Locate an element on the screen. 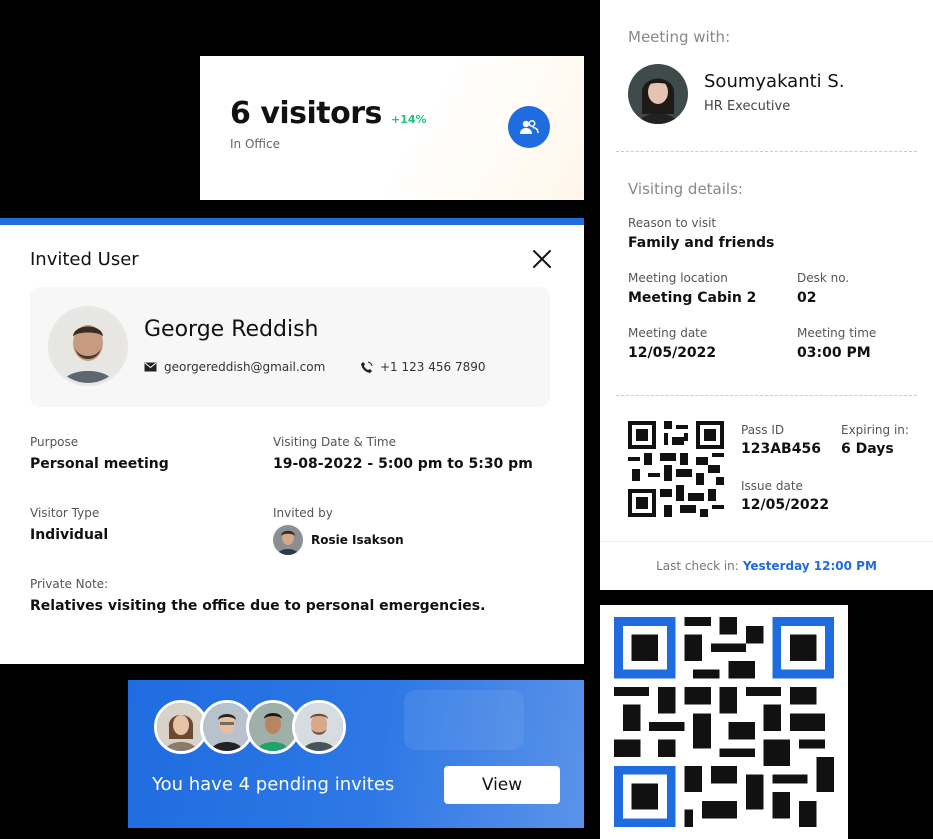 This screenshot has width=933, height=839. profile-email-text: georgereddish@gmail.com is located at coordinates (245, 367).